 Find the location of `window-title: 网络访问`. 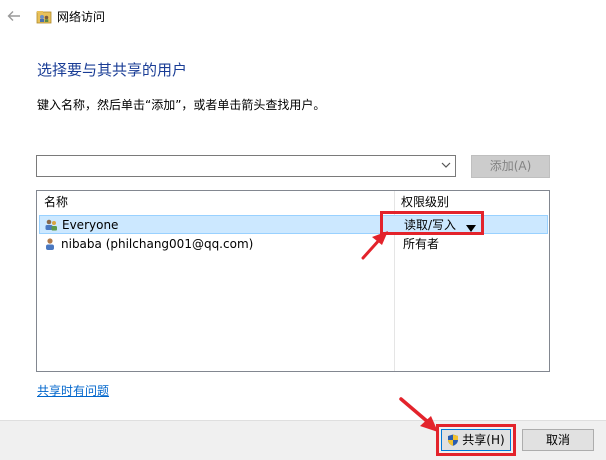

window-title: 网络访问 is located at coordinates (81, 17).